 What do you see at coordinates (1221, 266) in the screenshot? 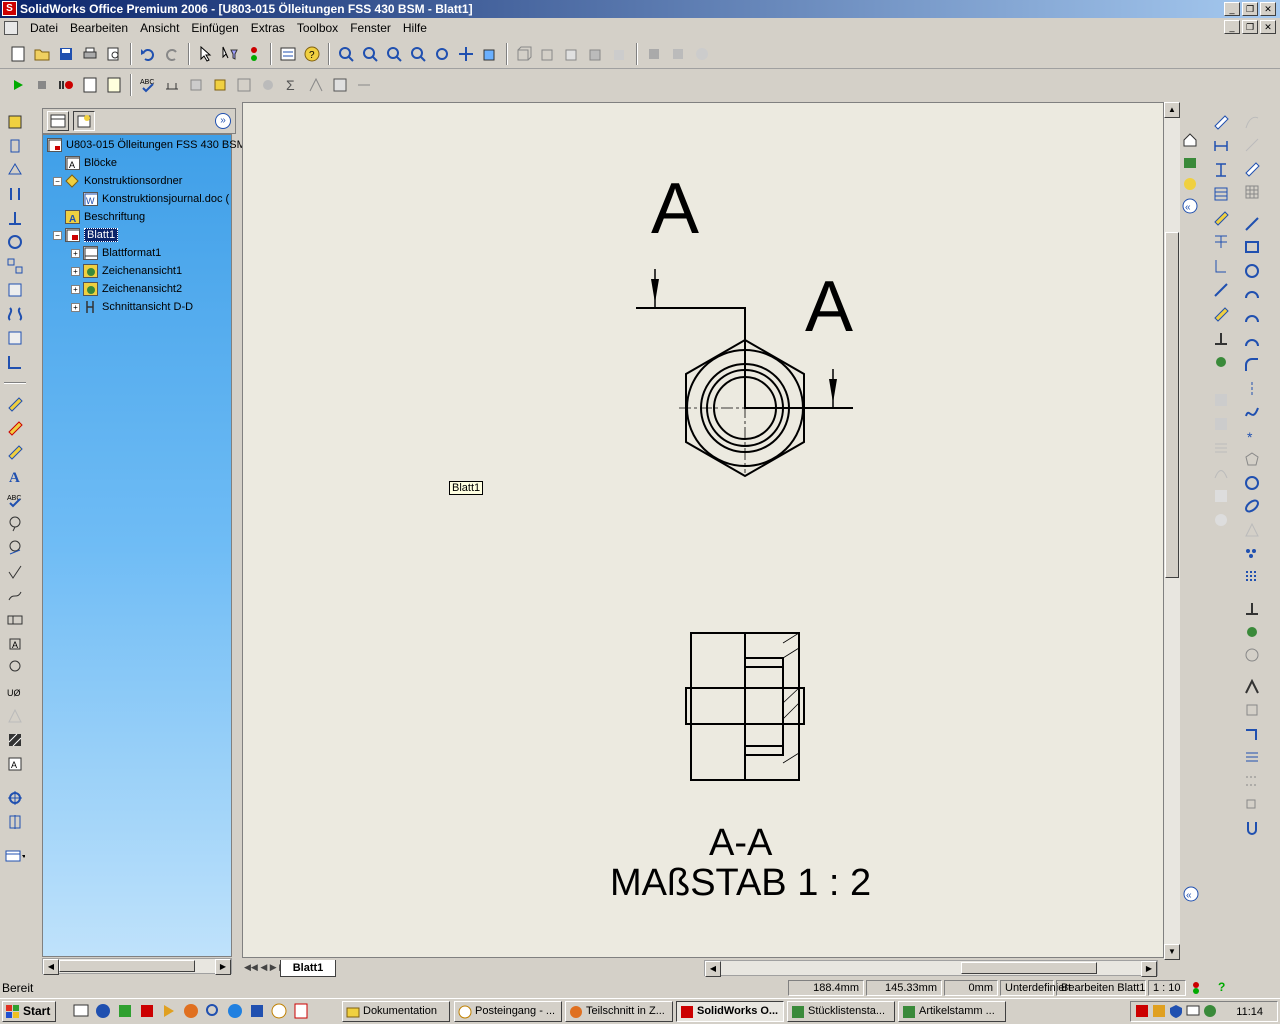
I see `path-length-icon` at bounding box center [1221, 266].